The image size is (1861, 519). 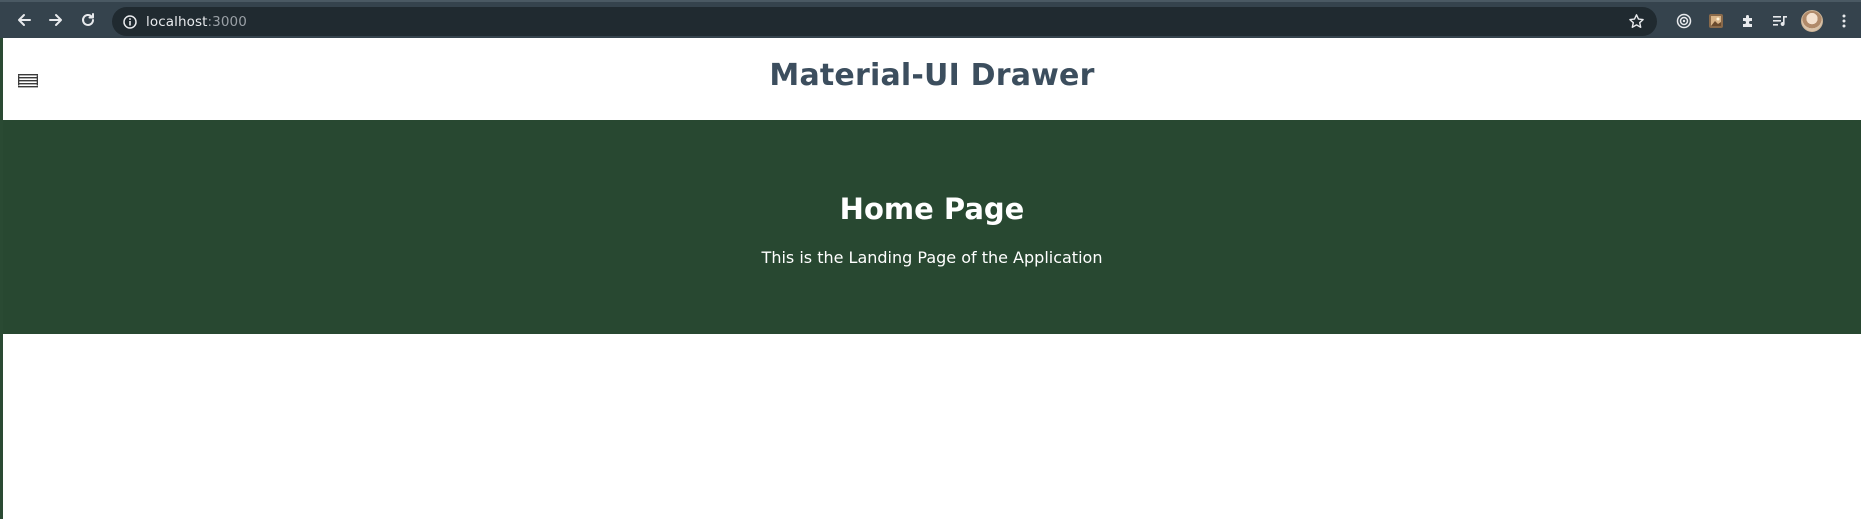 I want to click on puzzle-icon, so click(x=1747, y=21).